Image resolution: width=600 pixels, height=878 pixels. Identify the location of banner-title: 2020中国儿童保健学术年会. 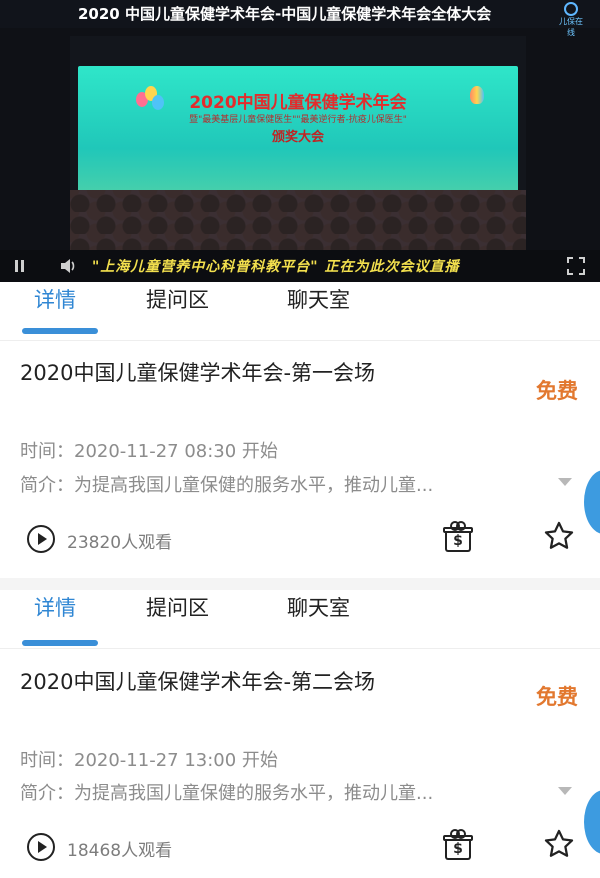
(298, 103).